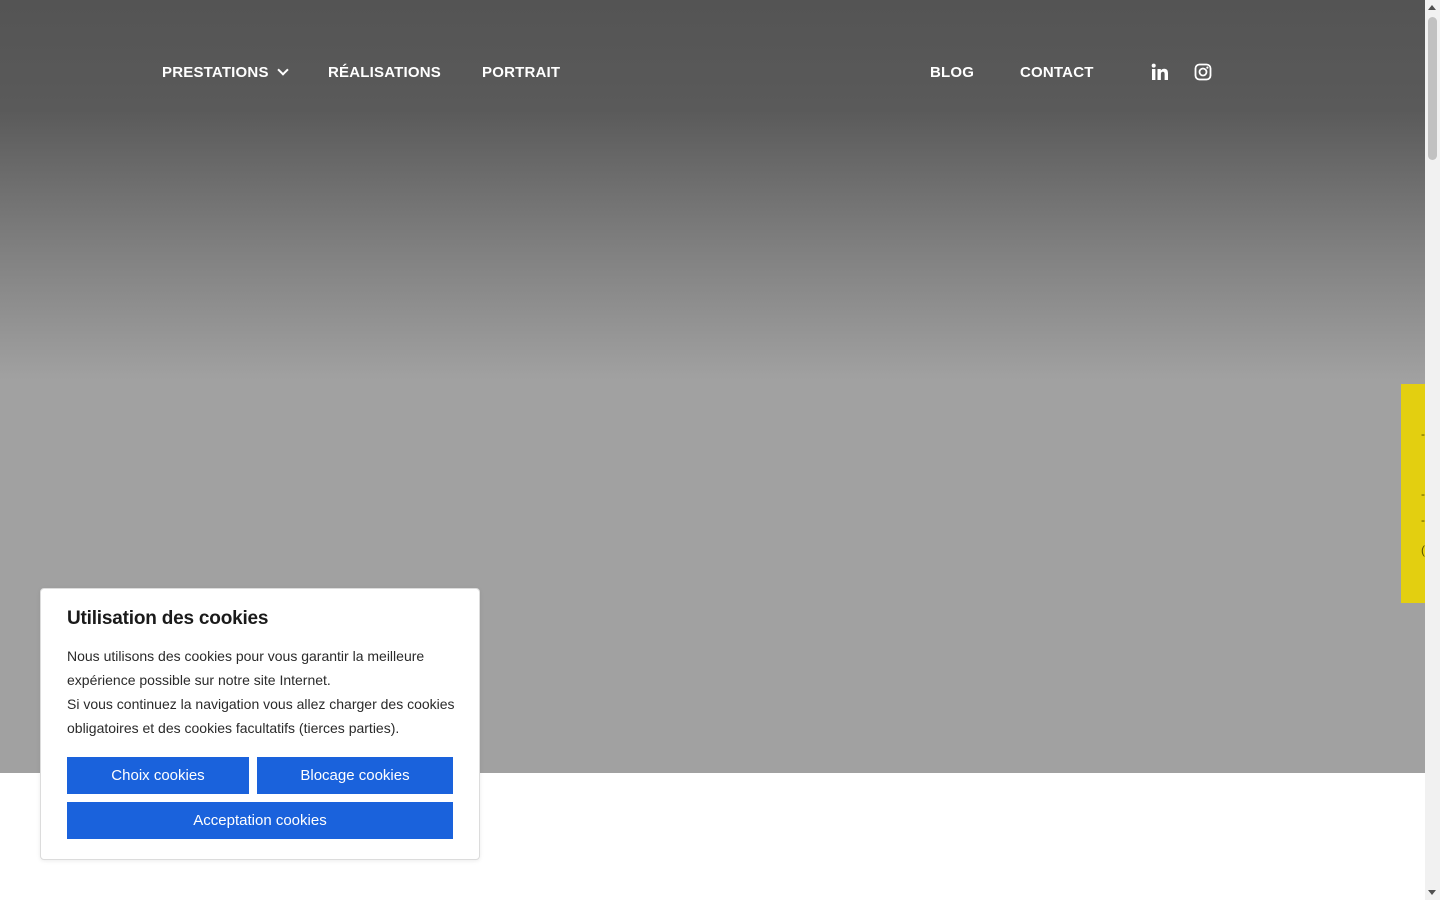 The width and height of the screenshot is (1440, 900). Describe the element at coordinates (521, 73) in the screenshot. I see `nav-item-portrait: PORTRAIT` at that location.